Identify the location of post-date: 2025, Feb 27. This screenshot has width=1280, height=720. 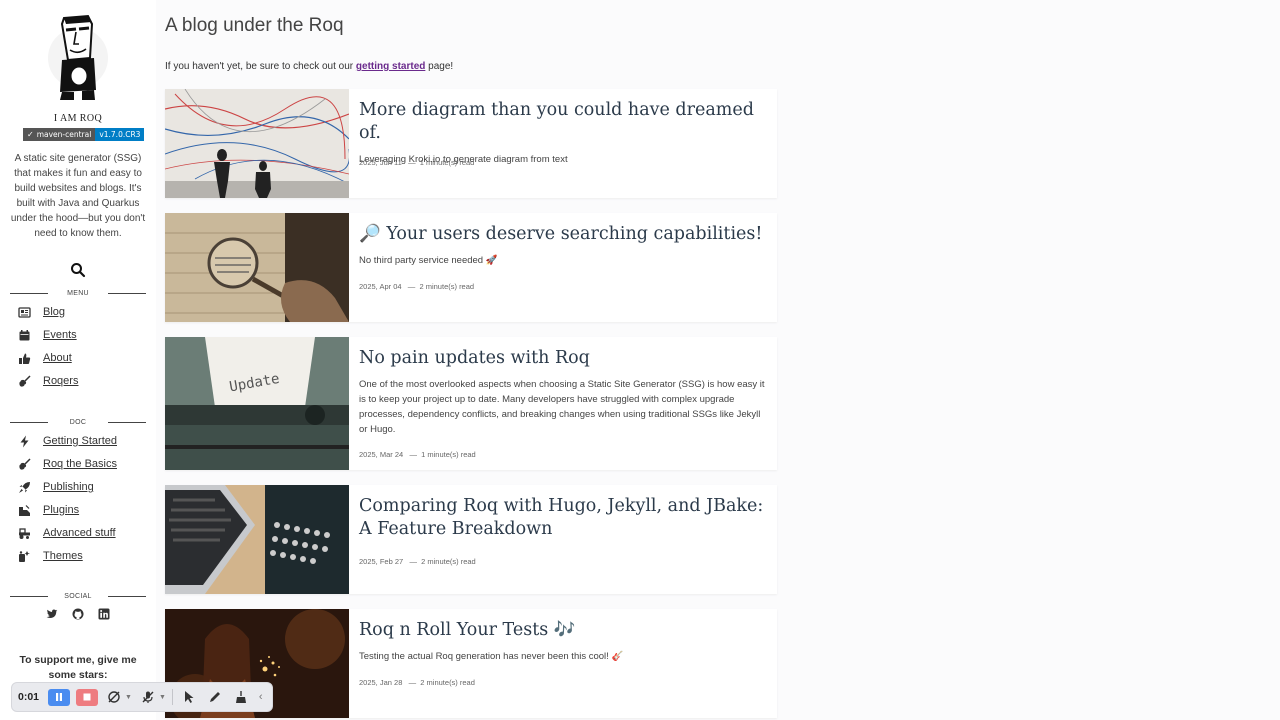
(381, 561).